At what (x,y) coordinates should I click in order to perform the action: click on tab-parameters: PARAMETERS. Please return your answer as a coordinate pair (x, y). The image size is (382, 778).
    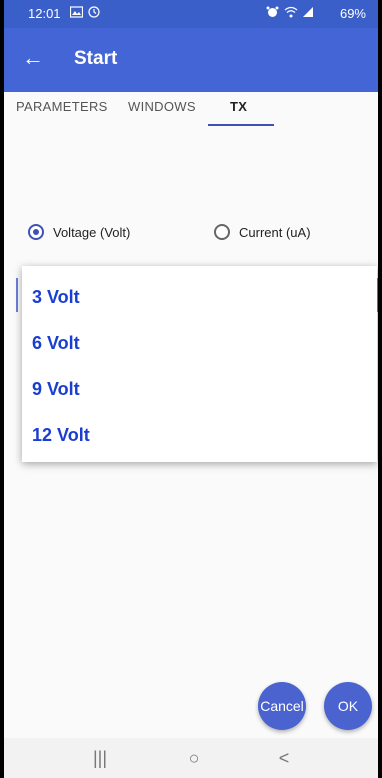
    Looking at the image, I should click on (62, 114).